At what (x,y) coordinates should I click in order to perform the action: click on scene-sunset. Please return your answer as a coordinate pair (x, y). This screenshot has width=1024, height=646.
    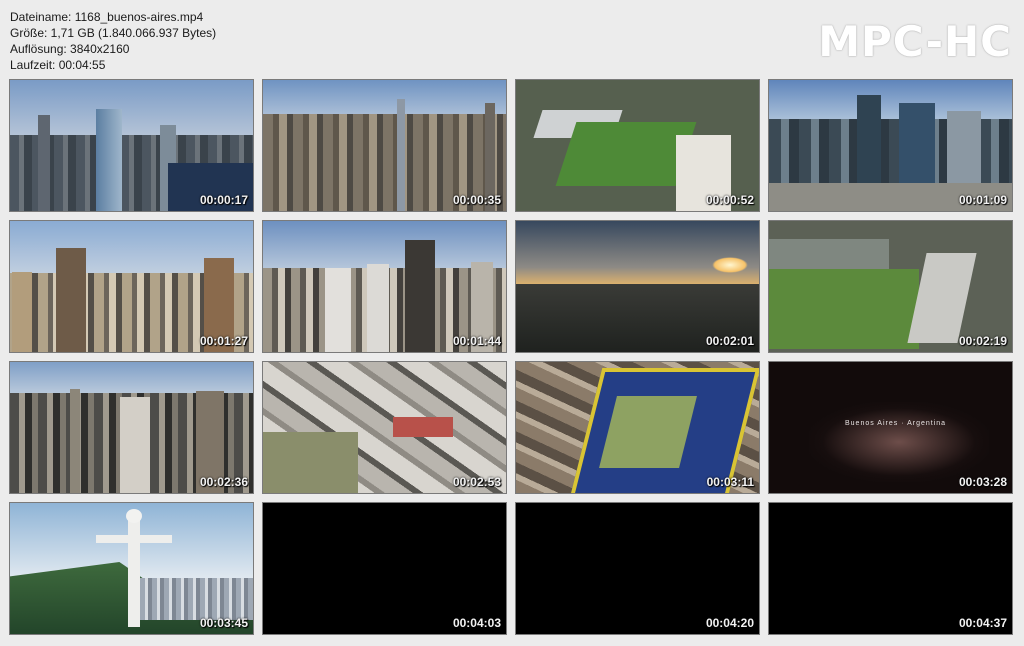
    Looking at the image, I should click on (637, 286).